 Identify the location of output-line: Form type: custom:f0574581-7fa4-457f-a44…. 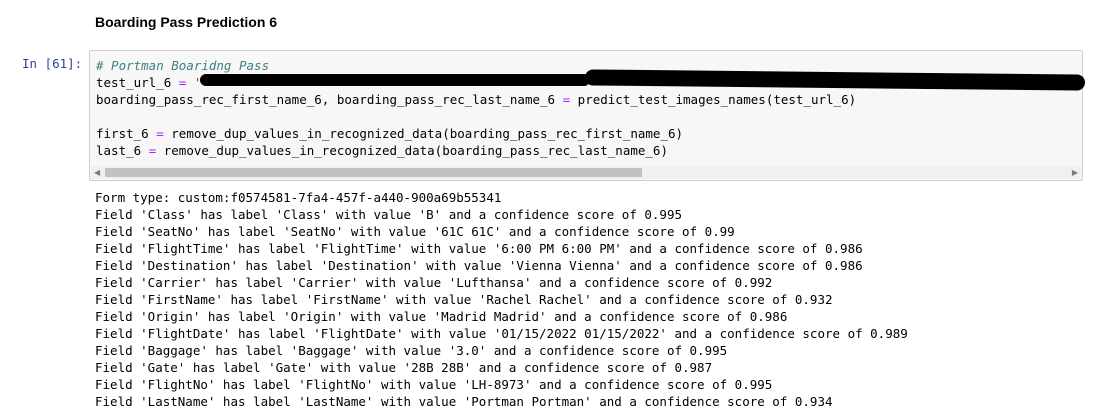
(298, 197).